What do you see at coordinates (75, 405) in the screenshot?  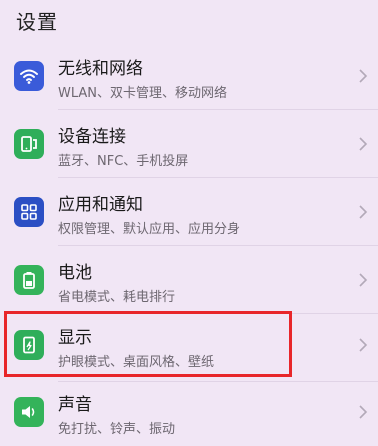 I see `settings-item-title: 声音` at bounding box center [75, 405].